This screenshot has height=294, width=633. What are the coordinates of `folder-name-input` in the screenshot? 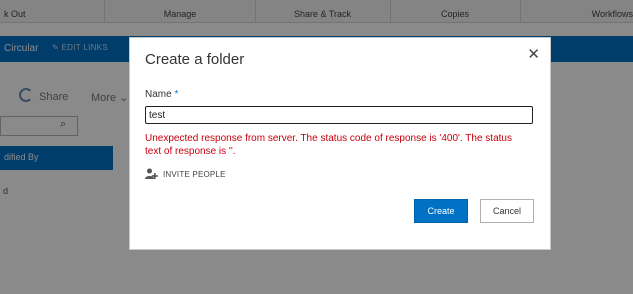 It's located at (339, 115).